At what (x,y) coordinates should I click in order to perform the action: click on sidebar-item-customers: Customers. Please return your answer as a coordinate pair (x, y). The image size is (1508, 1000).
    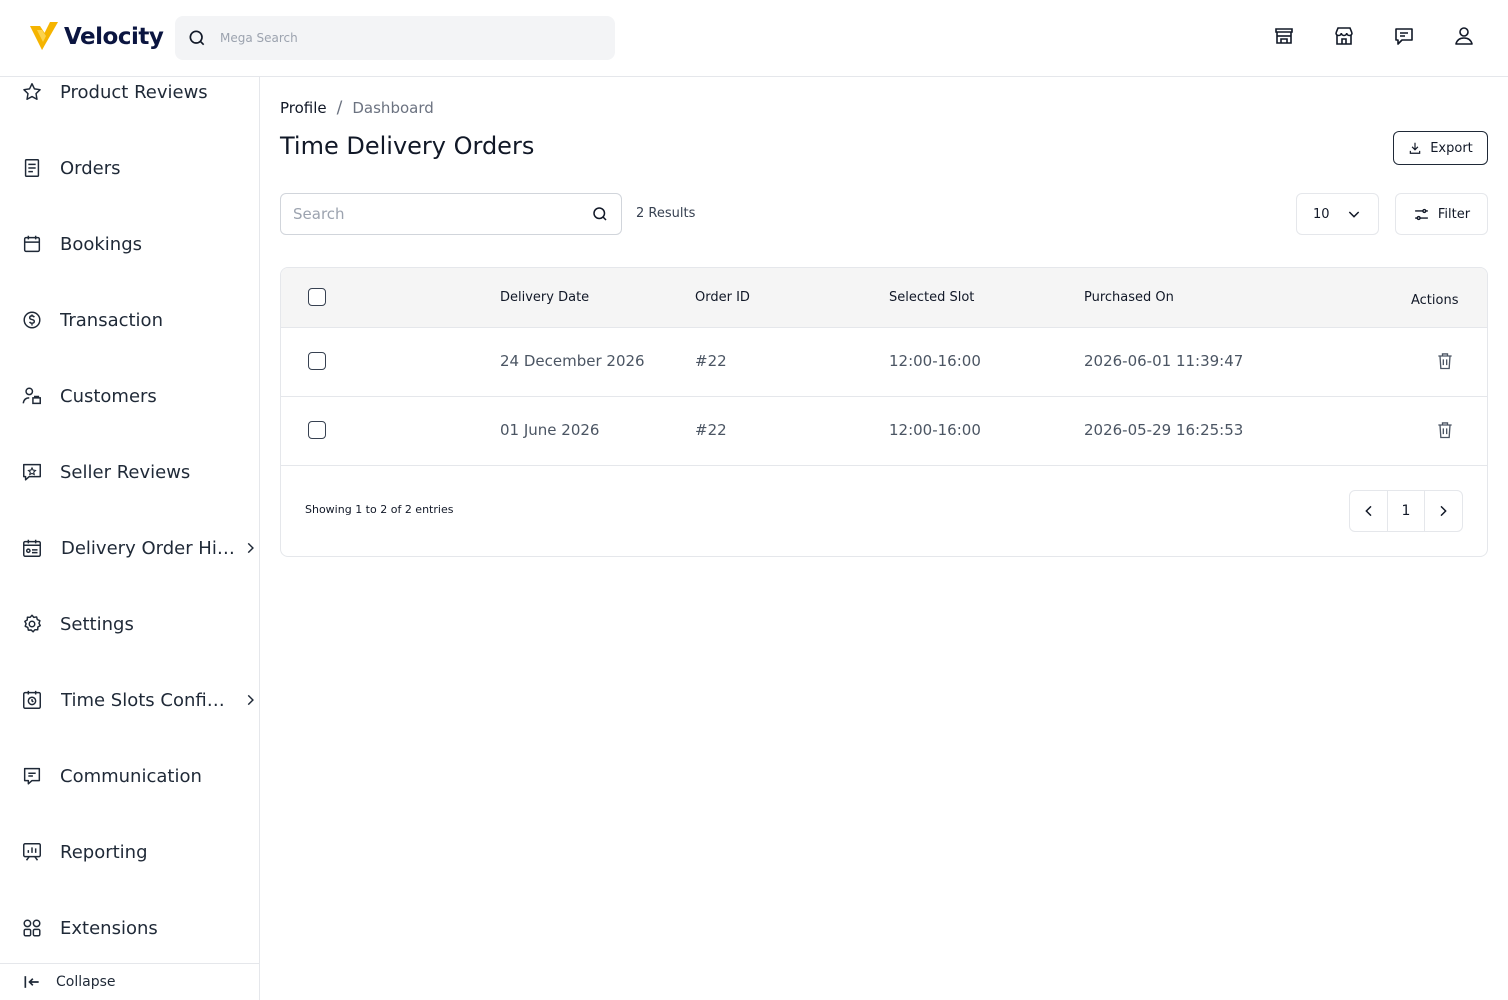
    Looking at the image, I should click on (129, 396).